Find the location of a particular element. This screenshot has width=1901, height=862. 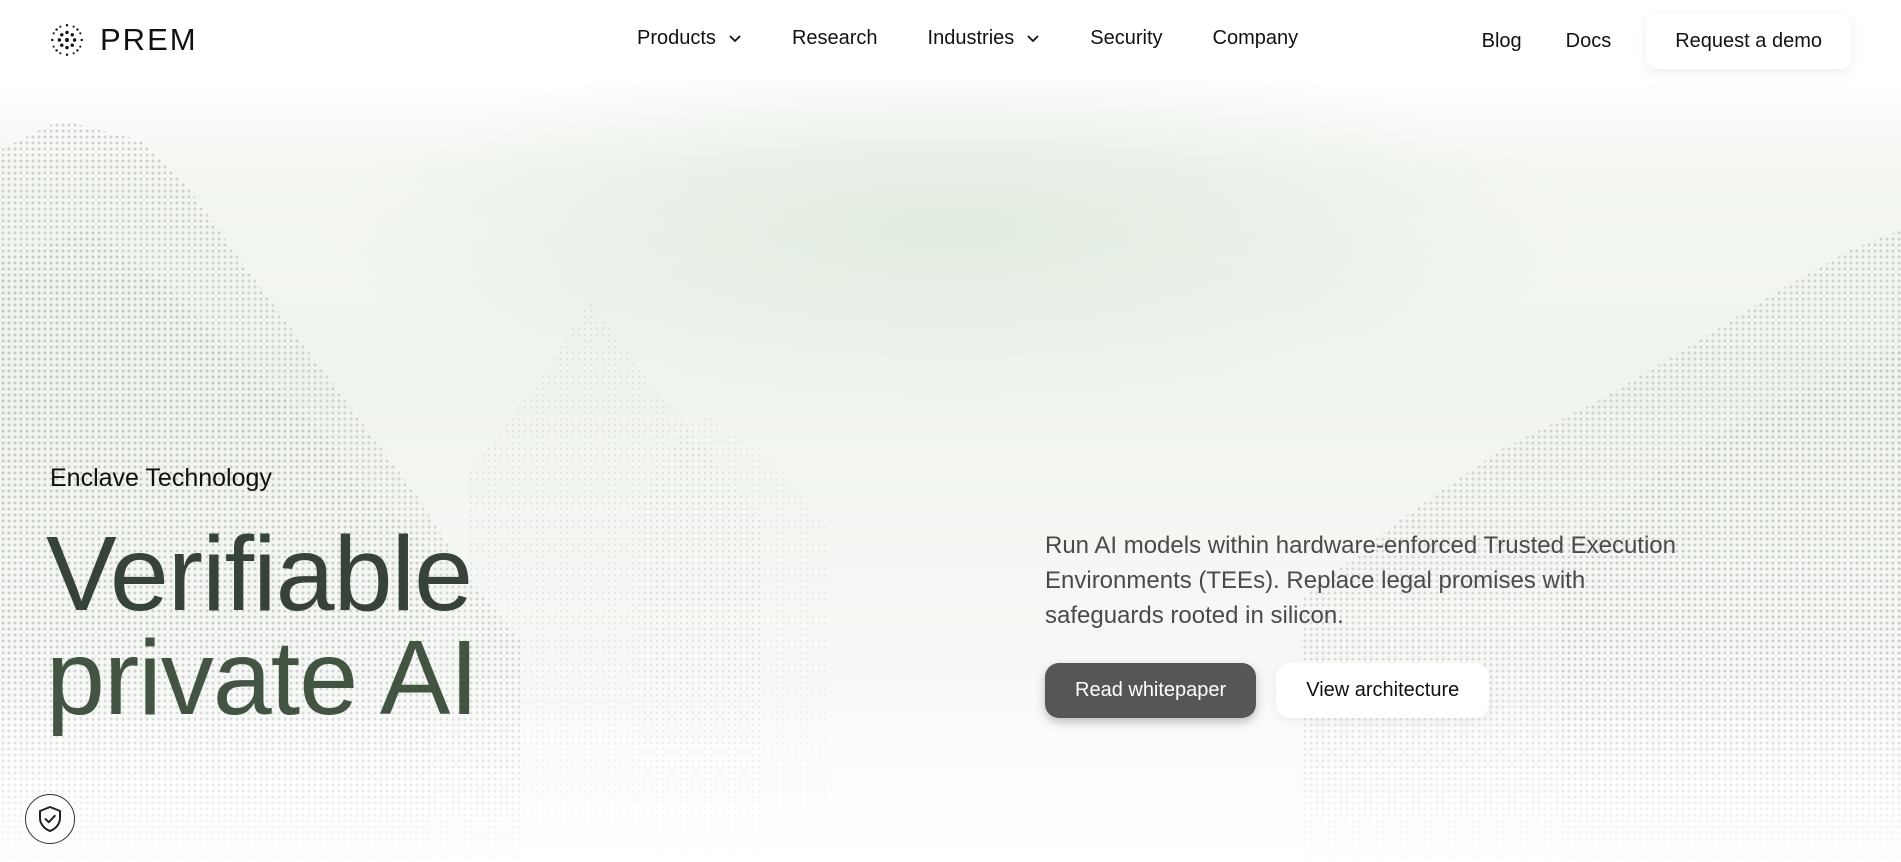

nav-docs: Docs is located at coordinates (1589, 41).